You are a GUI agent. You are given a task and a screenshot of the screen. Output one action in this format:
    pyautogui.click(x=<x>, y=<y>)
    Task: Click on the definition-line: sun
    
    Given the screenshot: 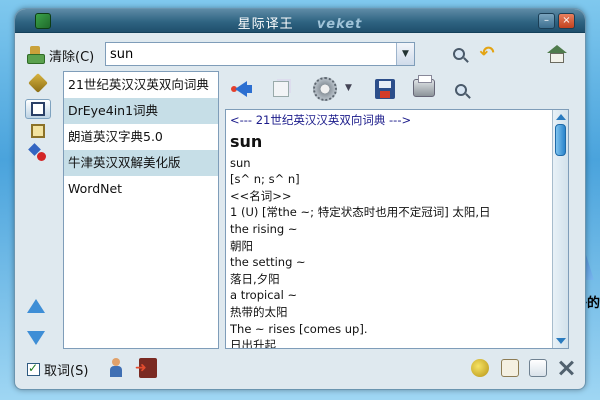 What is the action you would take?
    pyautogui.click(x=240, y=162)
    